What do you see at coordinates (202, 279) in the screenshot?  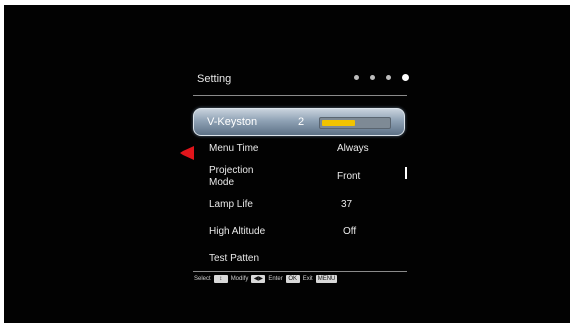 I see `legend-select-label: Select` at bounding box center [202, 279].